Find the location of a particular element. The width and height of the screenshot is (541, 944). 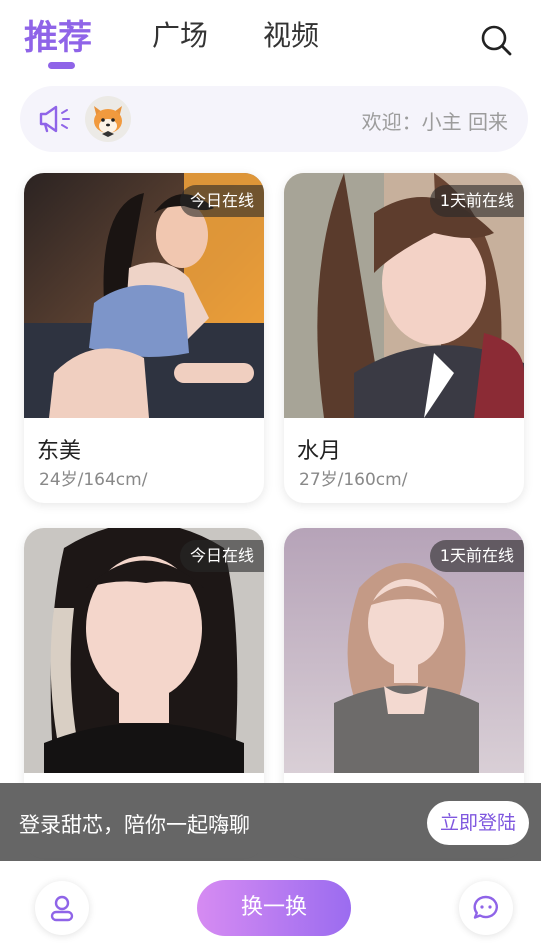

profile-info: 27岁/160cm/ is located at coordinates (353, 480).